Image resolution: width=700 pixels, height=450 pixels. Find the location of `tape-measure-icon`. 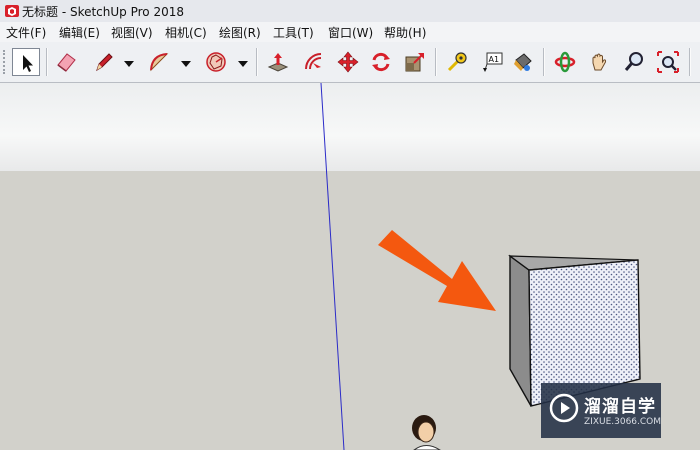

tape-measure-icon is located at coordinates (457, 62).